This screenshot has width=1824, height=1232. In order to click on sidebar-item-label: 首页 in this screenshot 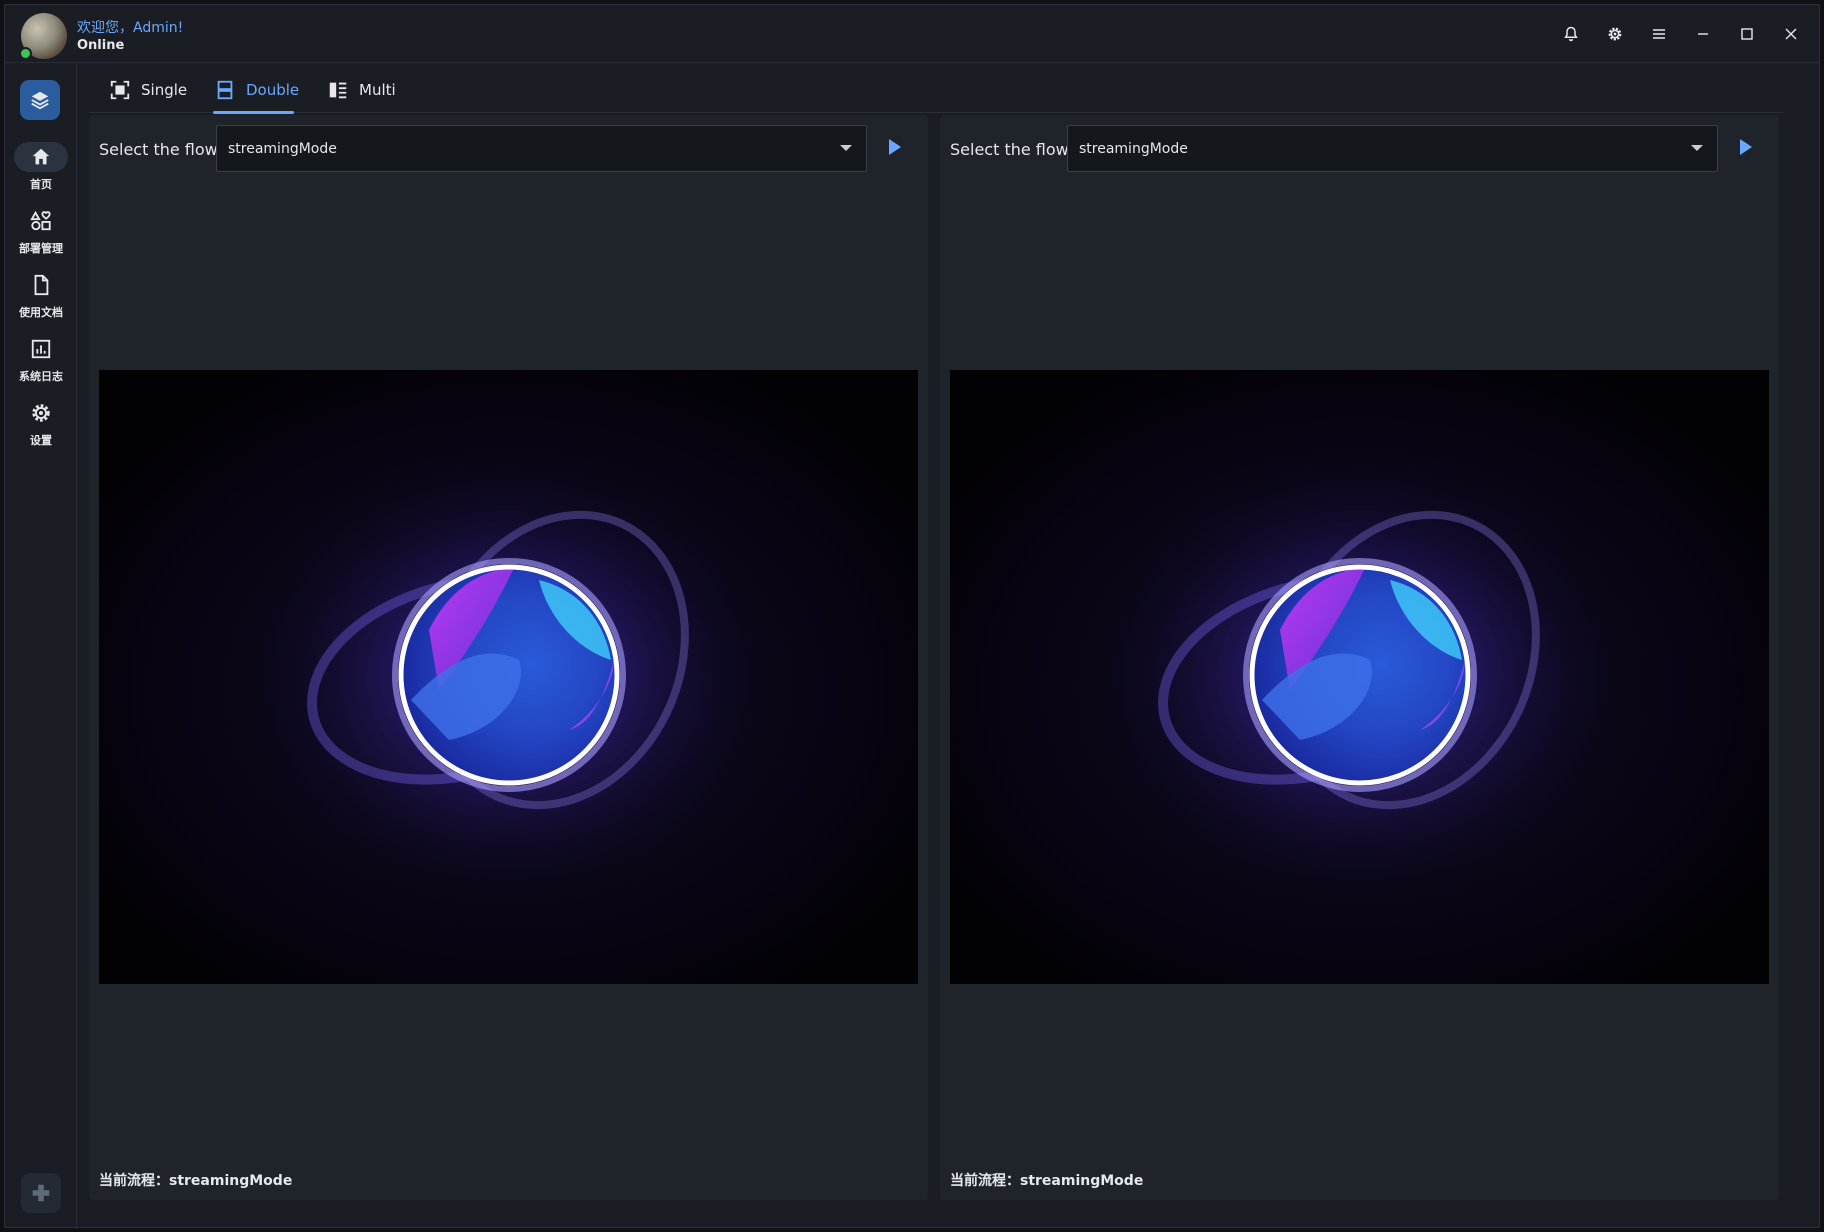, I will do `click(41, 184)`.